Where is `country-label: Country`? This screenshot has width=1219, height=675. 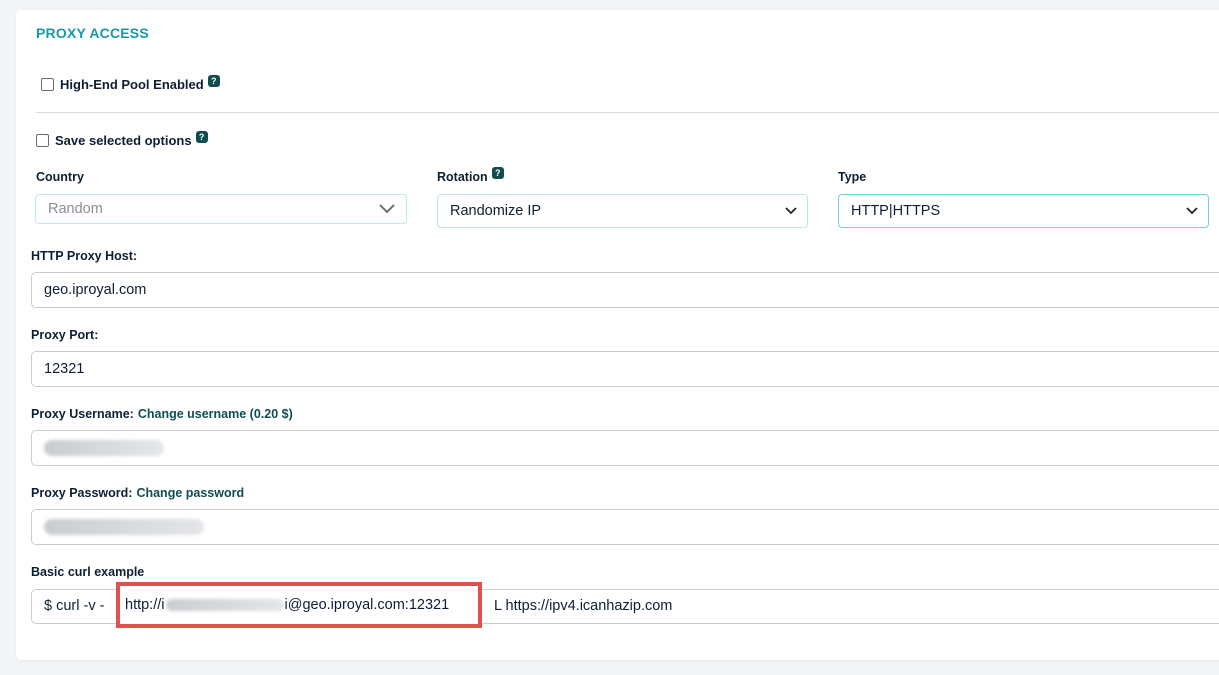 country-label: Country is located at coordinates (60, 177).